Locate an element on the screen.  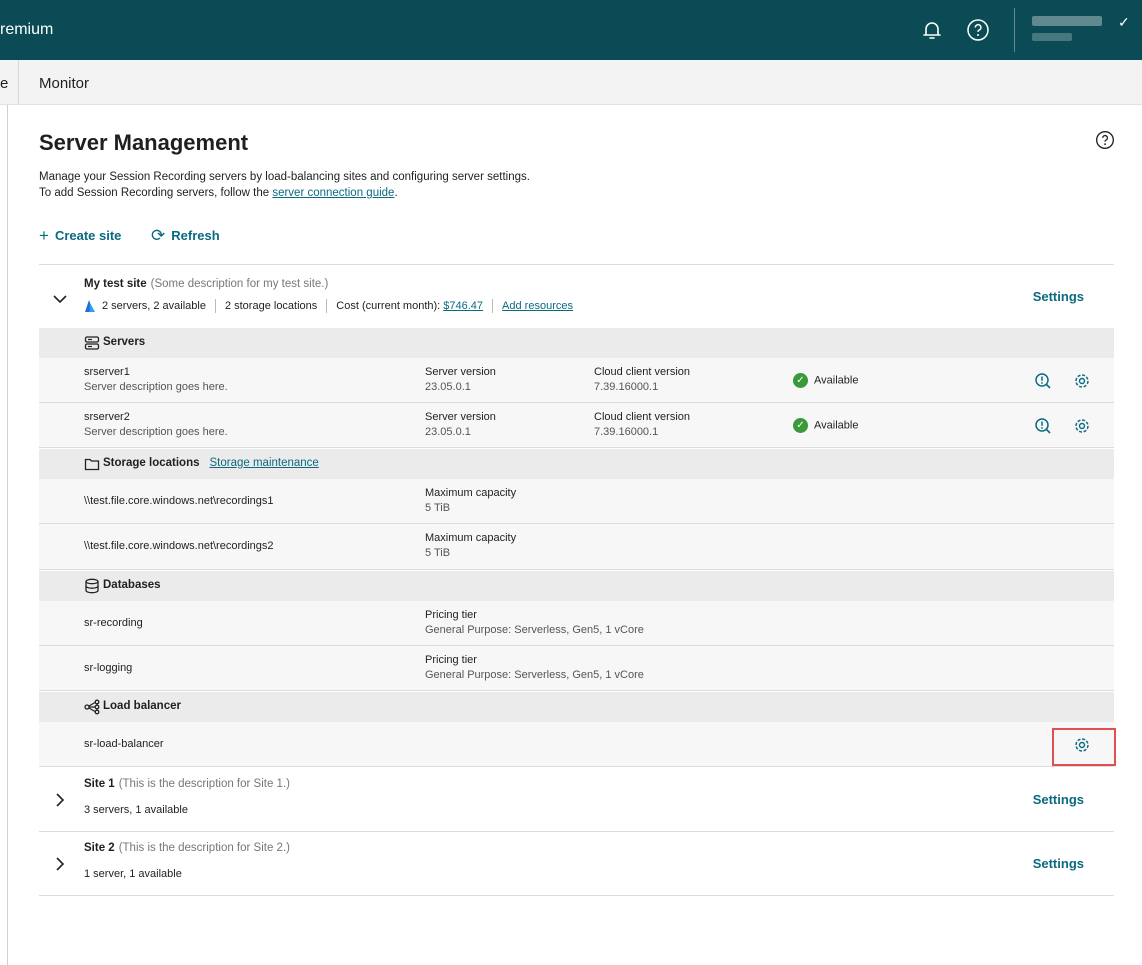
desc-suffix: . is located at coordinates (396, 193).